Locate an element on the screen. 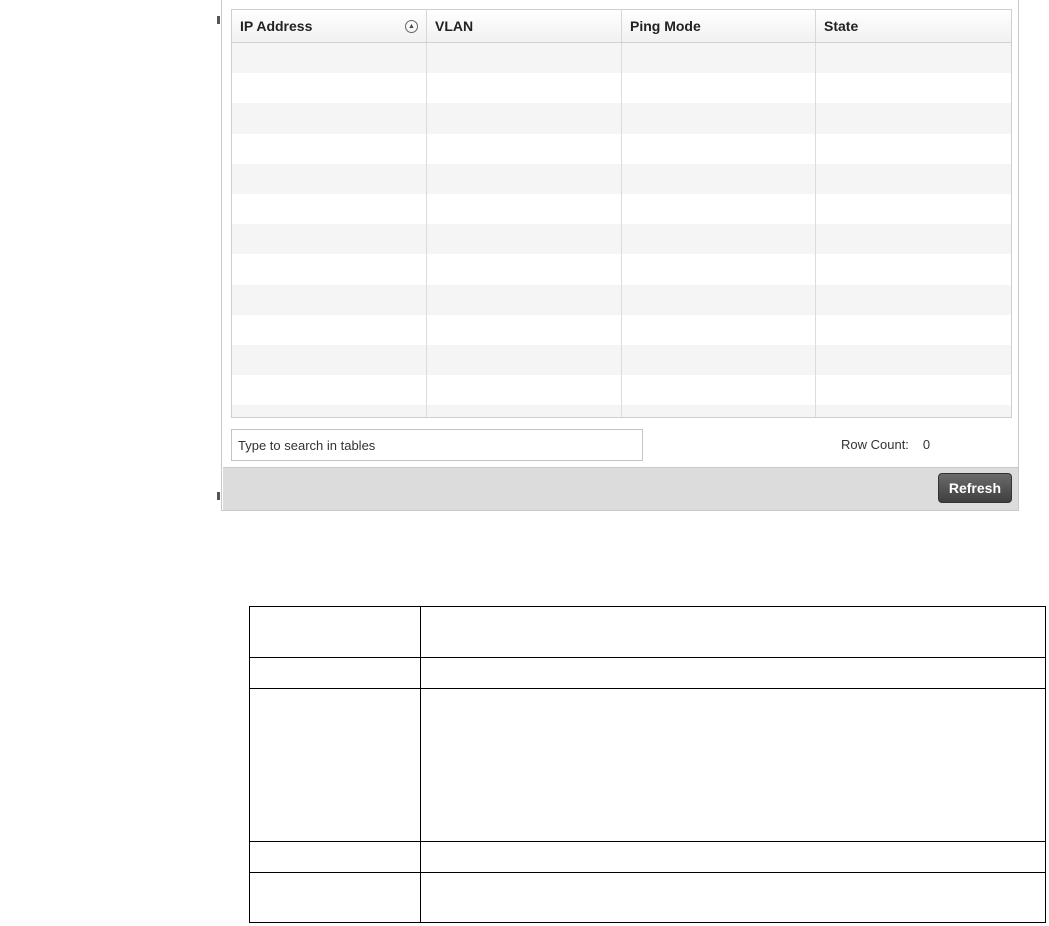 The width and height of the screenshot is (1049, 926). grid-header: IP Address ▲ VLAN Ping Mode State is located at coordinates (621, 26).